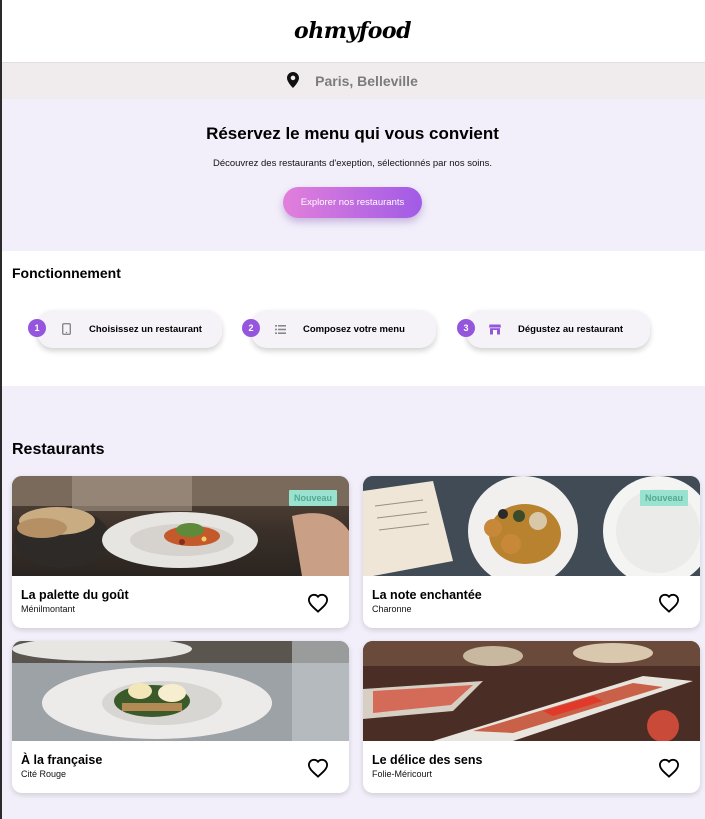 The height and width of the screenshot is (819, 705). What do you see at coordinates (75, 595) in the screenshot?
I see `restaurant-name: La palette du goût` at bounding box center [75, 595].